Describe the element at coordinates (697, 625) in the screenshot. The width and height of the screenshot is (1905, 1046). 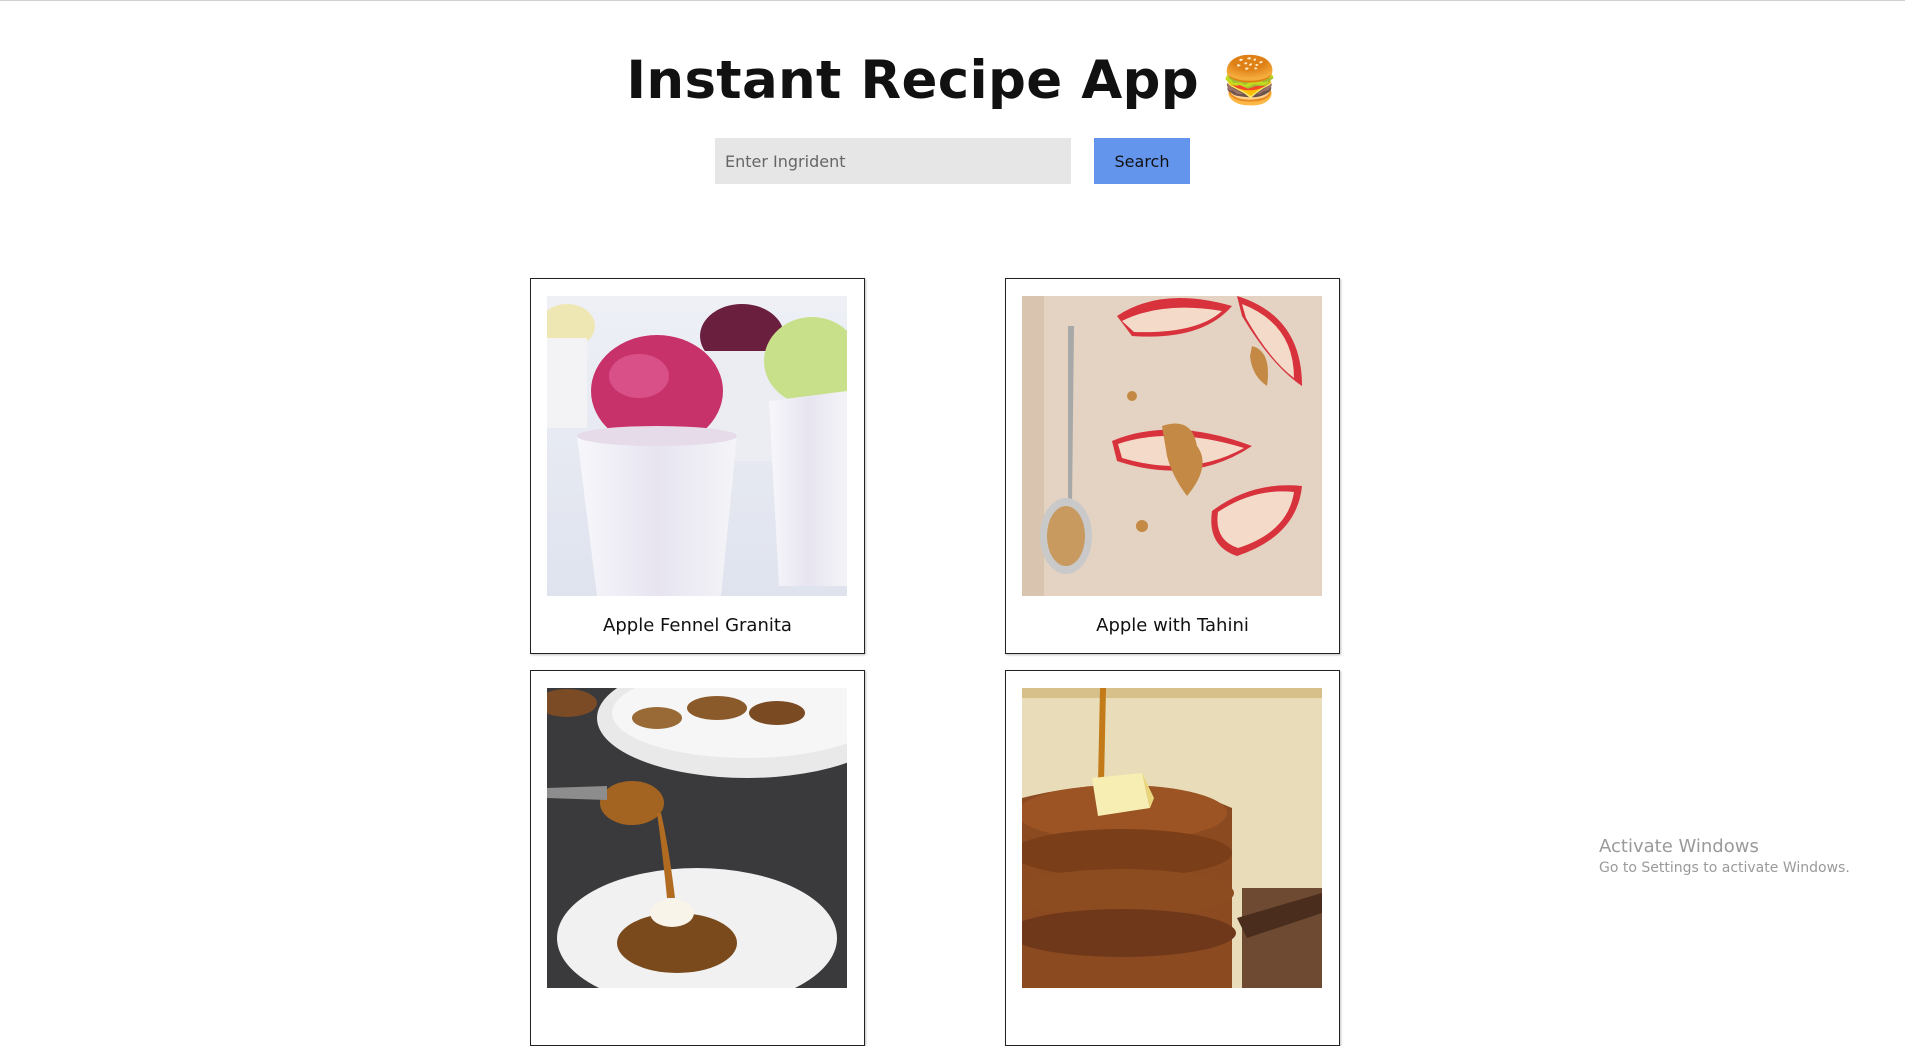
I see `recipe-title: Apple Fennel Granita` at that location.